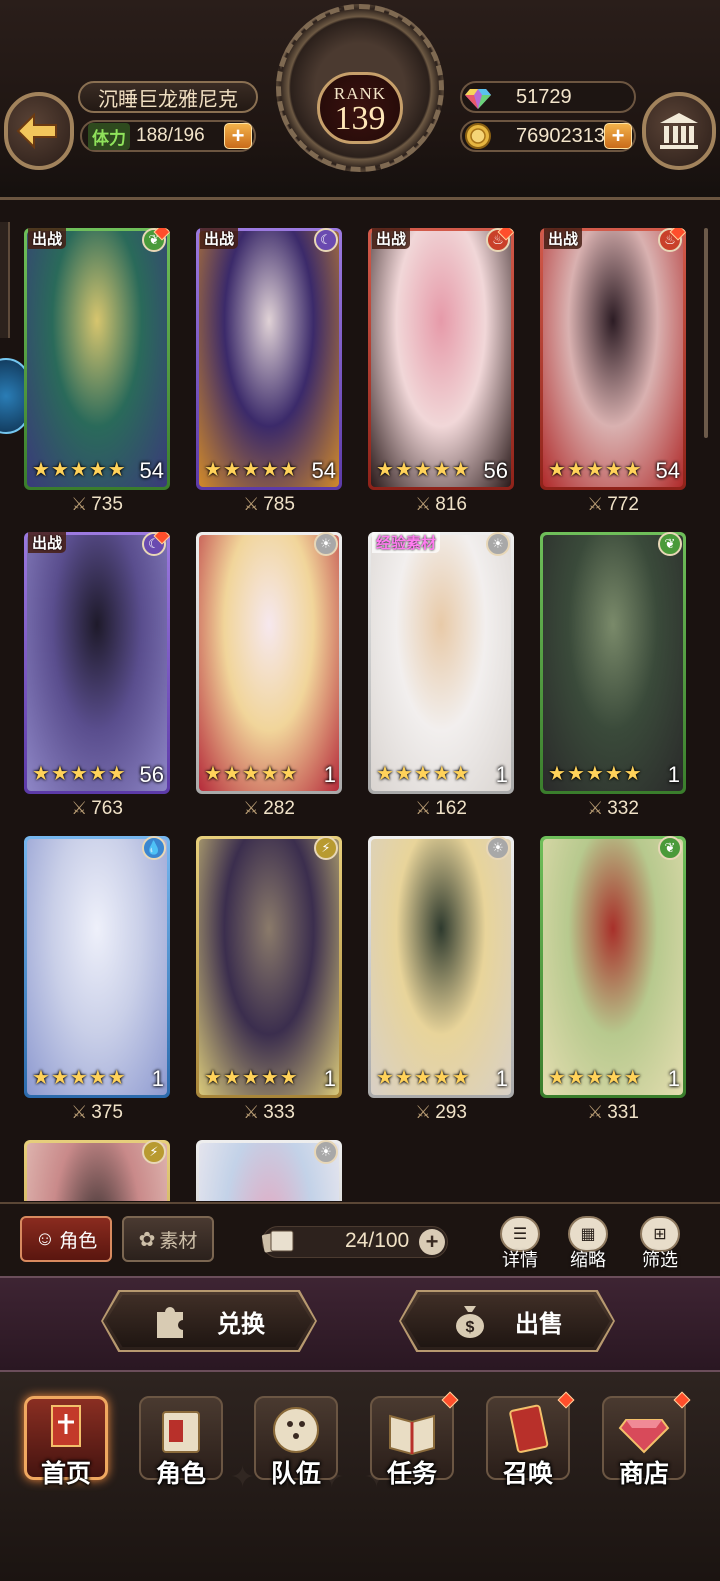 The height and width of the screenshot is (1581, 720). What do you see at coordinates (679, 131) in the screenshot?
I see `bank-button` at bounding box center [679, 131].